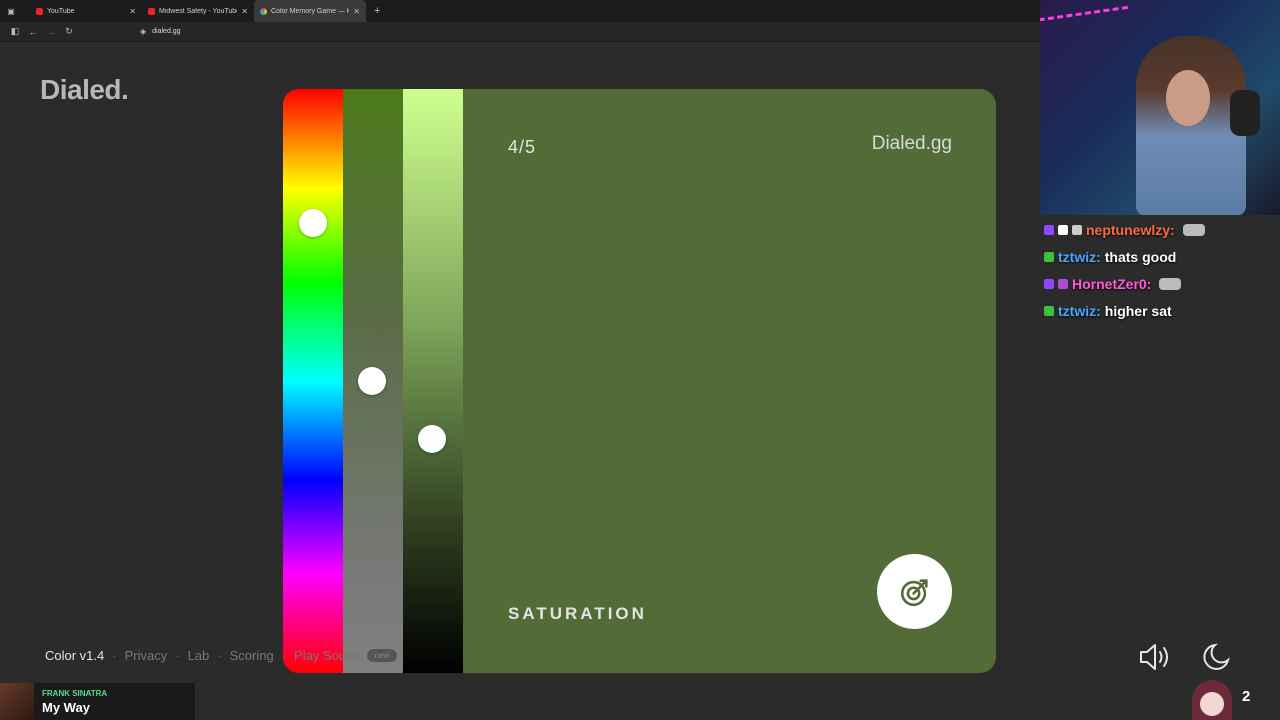 The image size is (1280, 720). I want to click on streamer-face, so click(1188, 98).